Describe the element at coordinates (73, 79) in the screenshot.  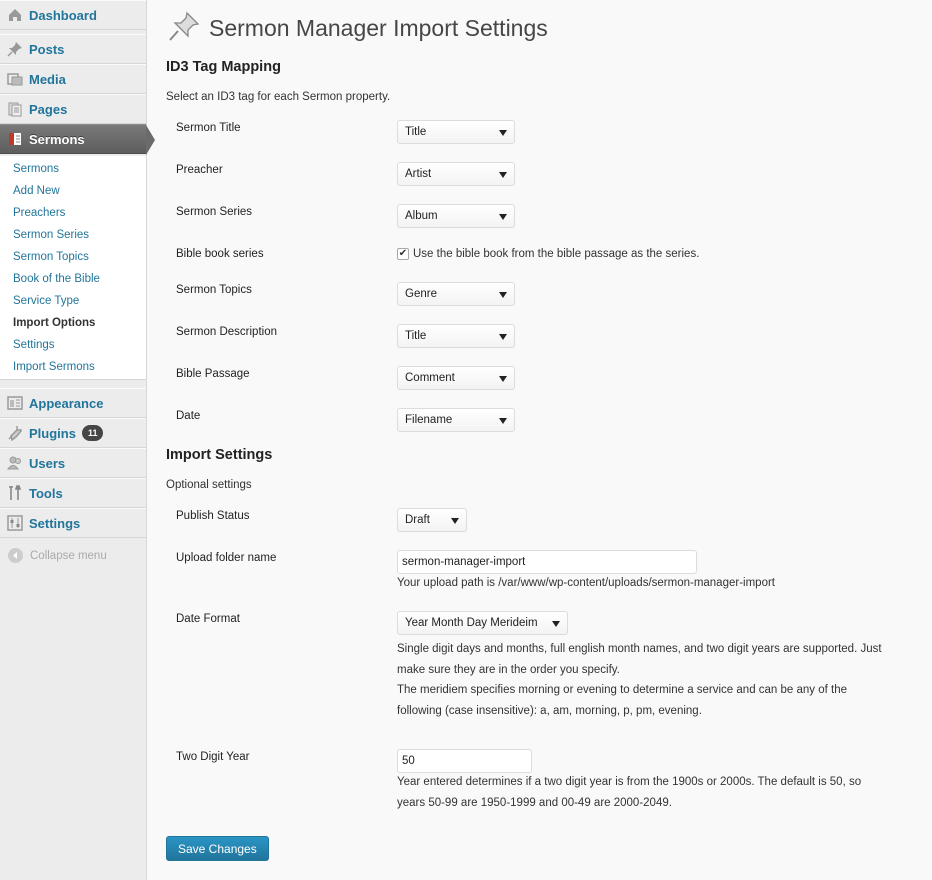
I see `menu-media: Media` at that location.